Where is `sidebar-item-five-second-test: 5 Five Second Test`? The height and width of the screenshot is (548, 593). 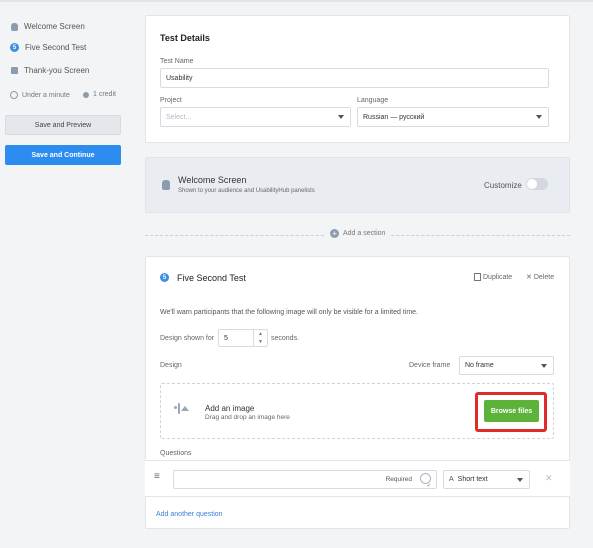 sidebar-item-five-second-test: 5 Five Second Test is located at coordinates (48, 47).